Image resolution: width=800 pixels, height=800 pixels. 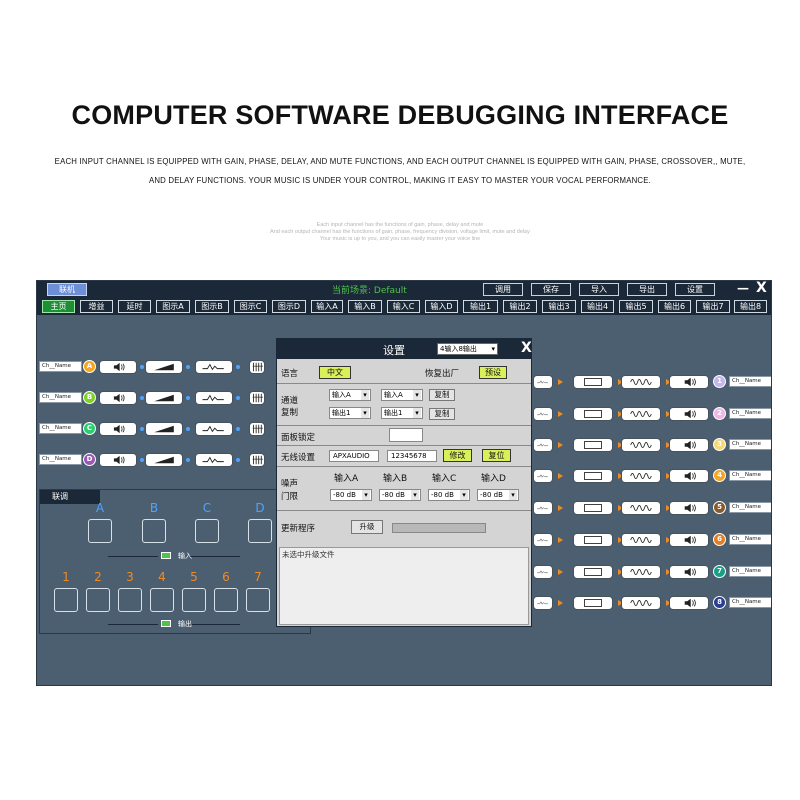 I want to click on copy-output-button: 复制, so click(x=442, y=414).